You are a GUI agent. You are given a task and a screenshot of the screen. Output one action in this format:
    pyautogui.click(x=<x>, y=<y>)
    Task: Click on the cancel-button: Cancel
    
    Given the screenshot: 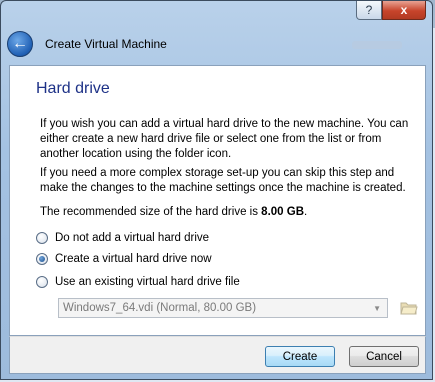 What is the action you would take?
    pyautogui.click(x=384, y=356)
    